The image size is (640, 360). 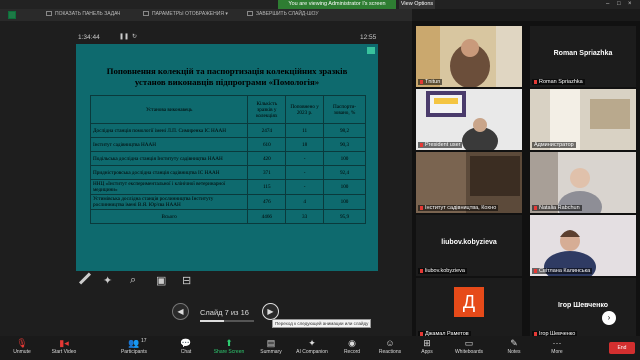 What do you see at coordinates (557, 343) in the screenshot?
I see `more-icon: ···` at bounding box center [557, 343].